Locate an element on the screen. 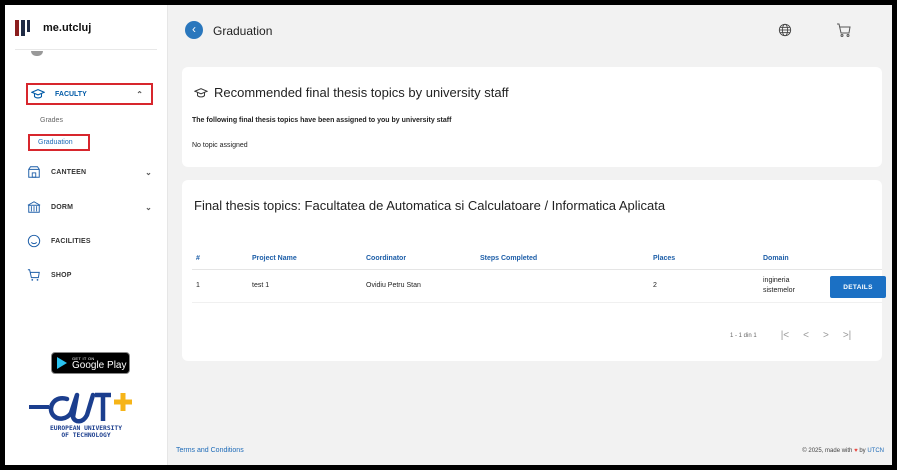 The width and height of the screenshot is (897, 470). copyright: © 2025, made with ♥ by UTCN is located at coordinates (843, 451).